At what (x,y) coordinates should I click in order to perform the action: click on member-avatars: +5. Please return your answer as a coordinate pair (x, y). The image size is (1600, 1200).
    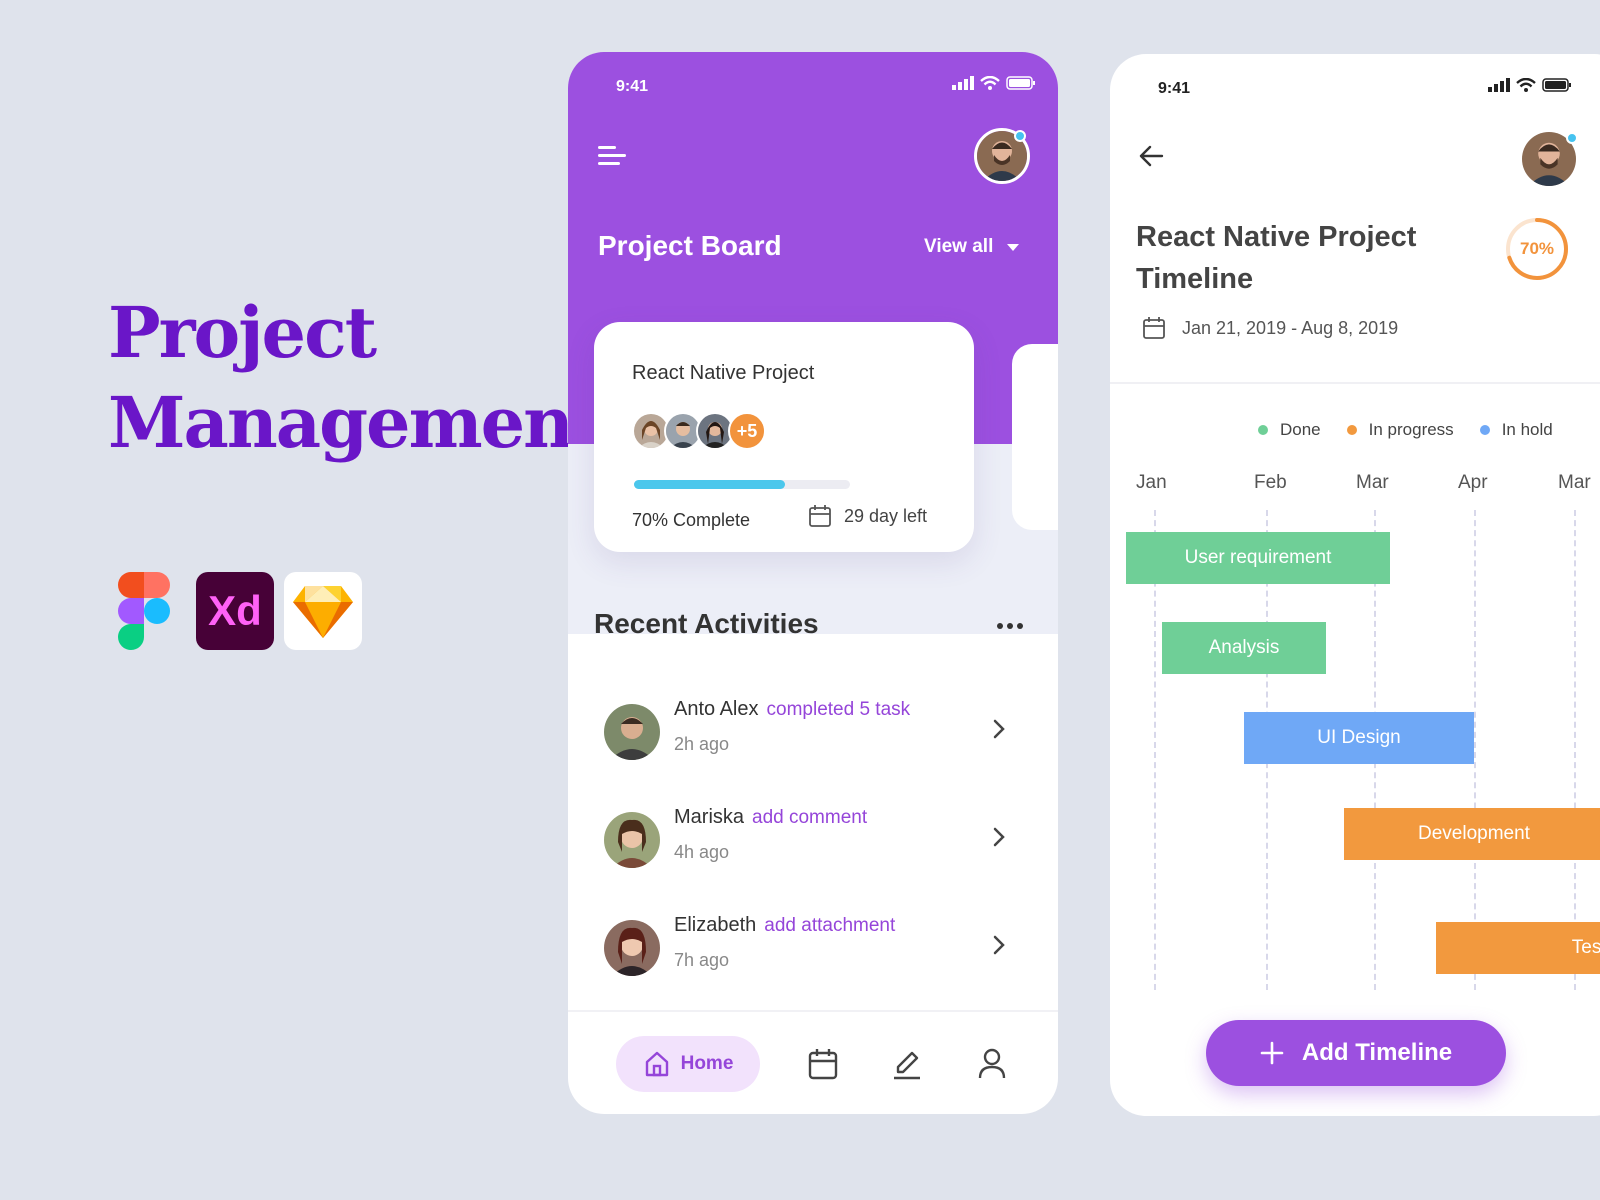
    Looking at the image, I should click on (699, 431).